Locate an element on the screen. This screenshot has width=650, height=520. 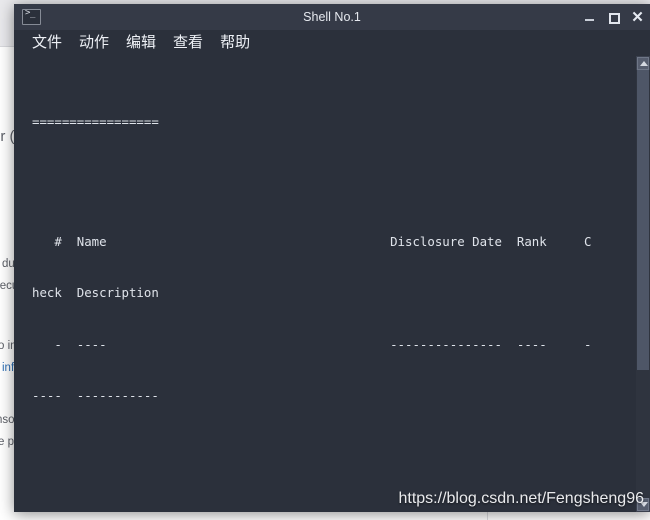
scrollbar is located at coordinates (643, 284).